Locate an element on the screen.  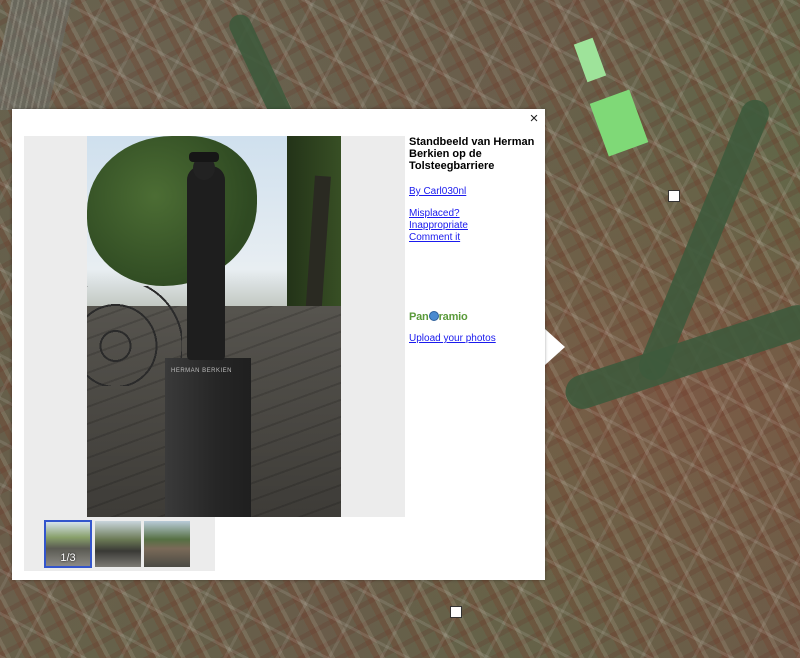
railway-tracks is located at coordinates (36, 55).